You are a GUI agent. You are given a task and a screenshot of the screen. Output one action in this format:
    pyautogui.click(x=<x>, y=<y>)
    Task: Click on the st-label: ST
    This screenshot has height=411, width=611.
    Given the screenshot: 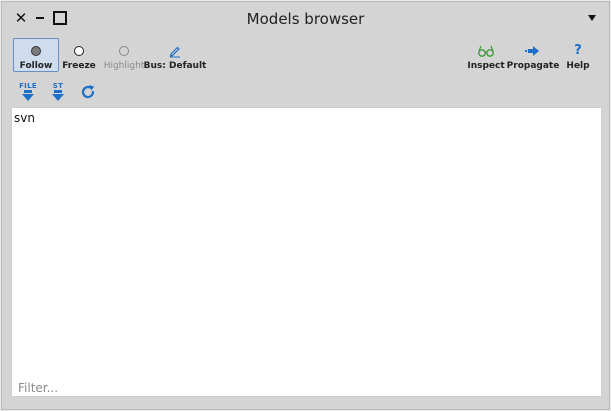 What is the action you would take?
    pyautogui.click(x=58, y=86)
    